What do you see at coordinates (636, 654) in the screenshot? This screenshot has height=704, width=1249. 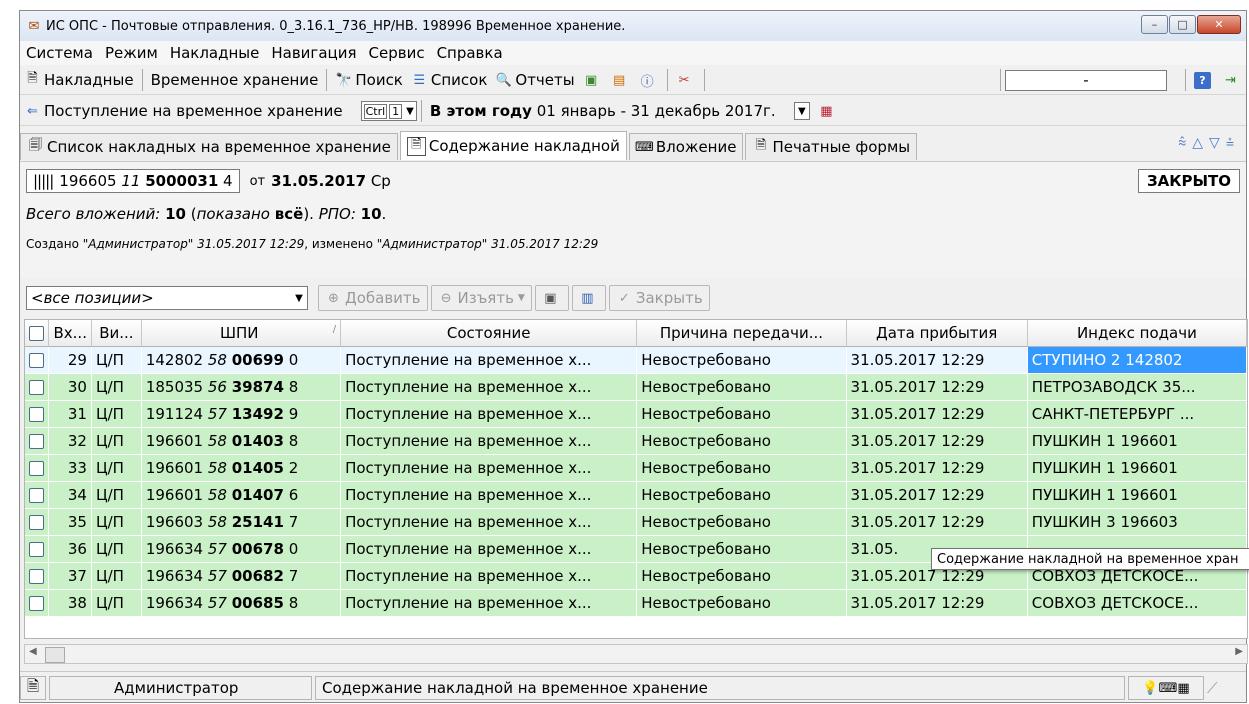 I see `horizontal-scrollbar: ◀ ▶` at bounding box center [636, 654].